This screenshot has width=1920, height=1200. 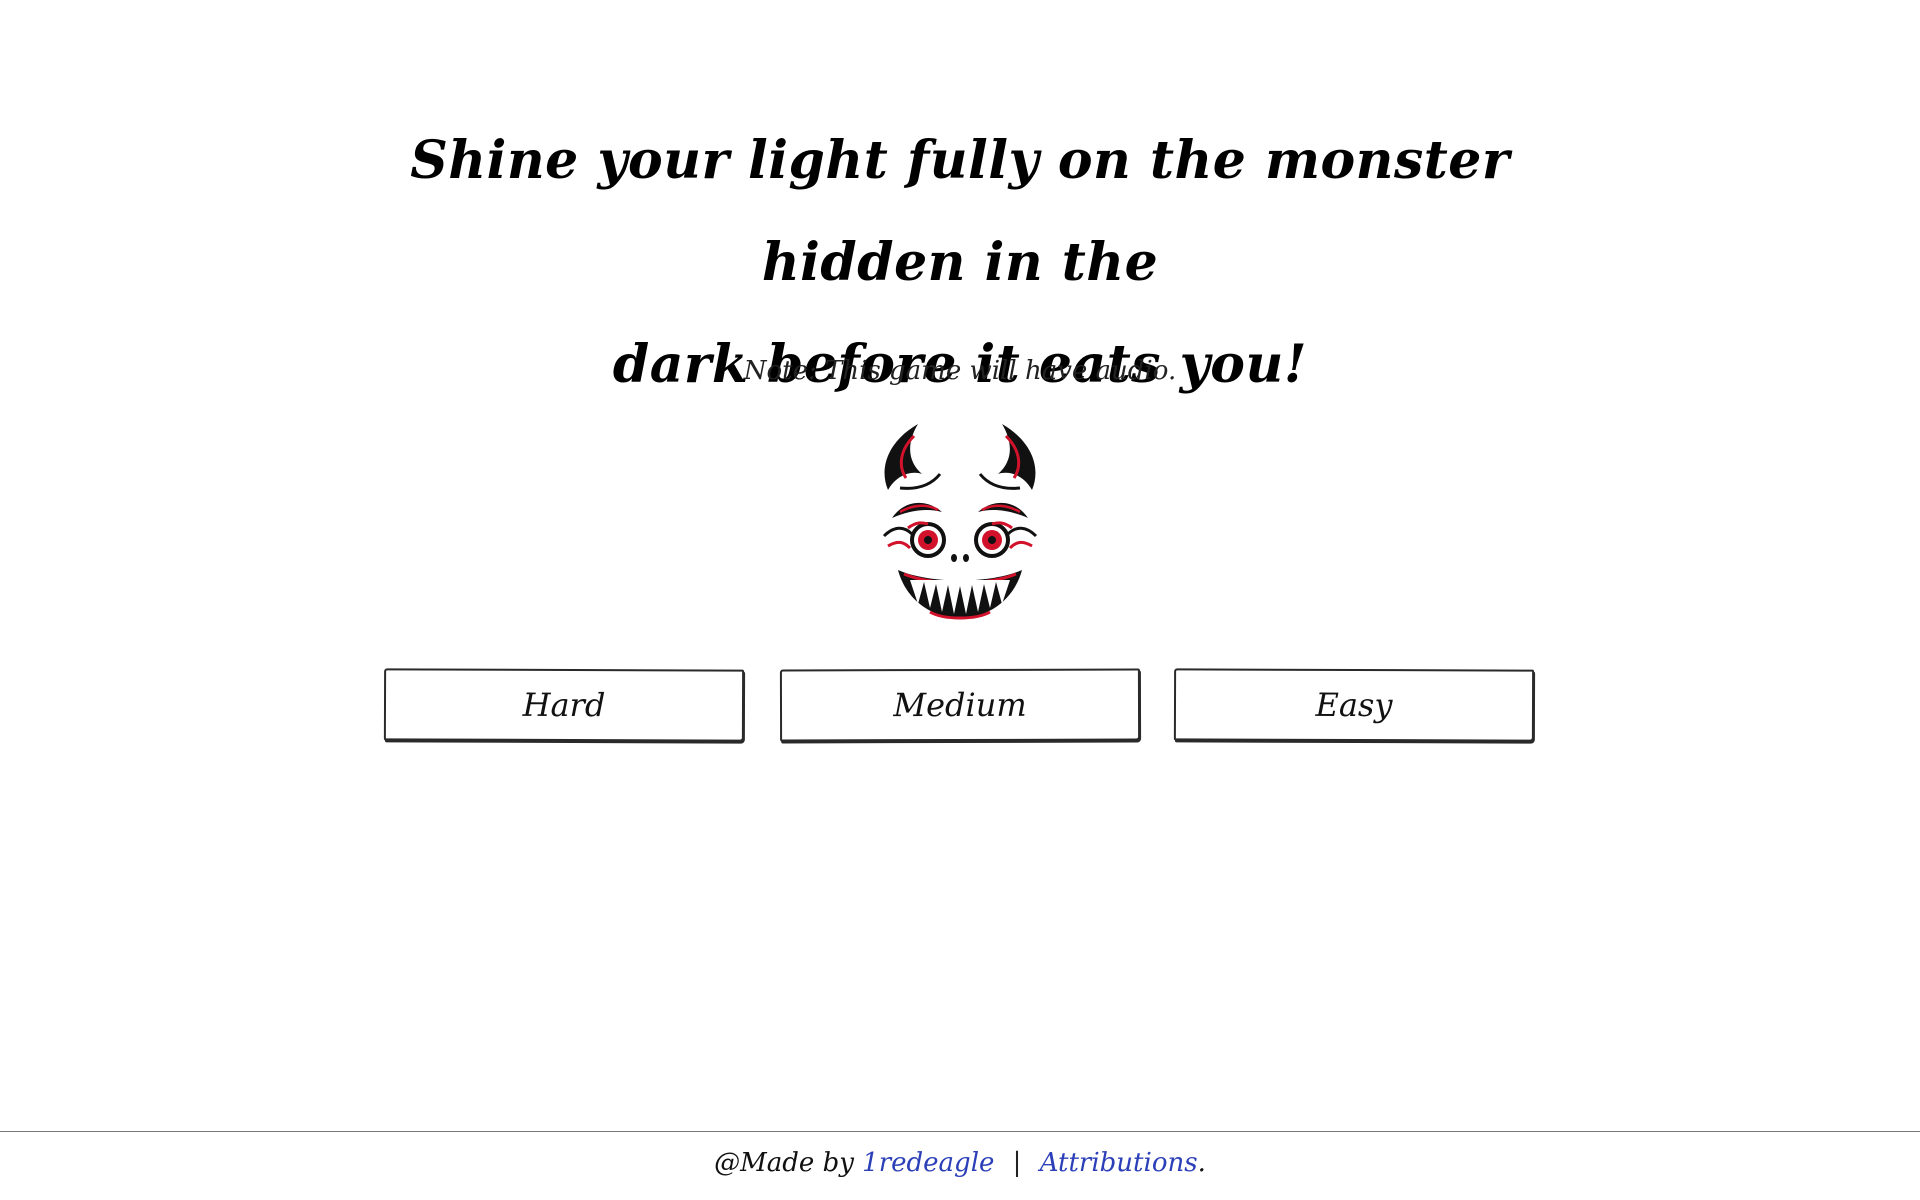 I want to click on audio-note: Note: This game will have audio., so click(x=960, y=371).